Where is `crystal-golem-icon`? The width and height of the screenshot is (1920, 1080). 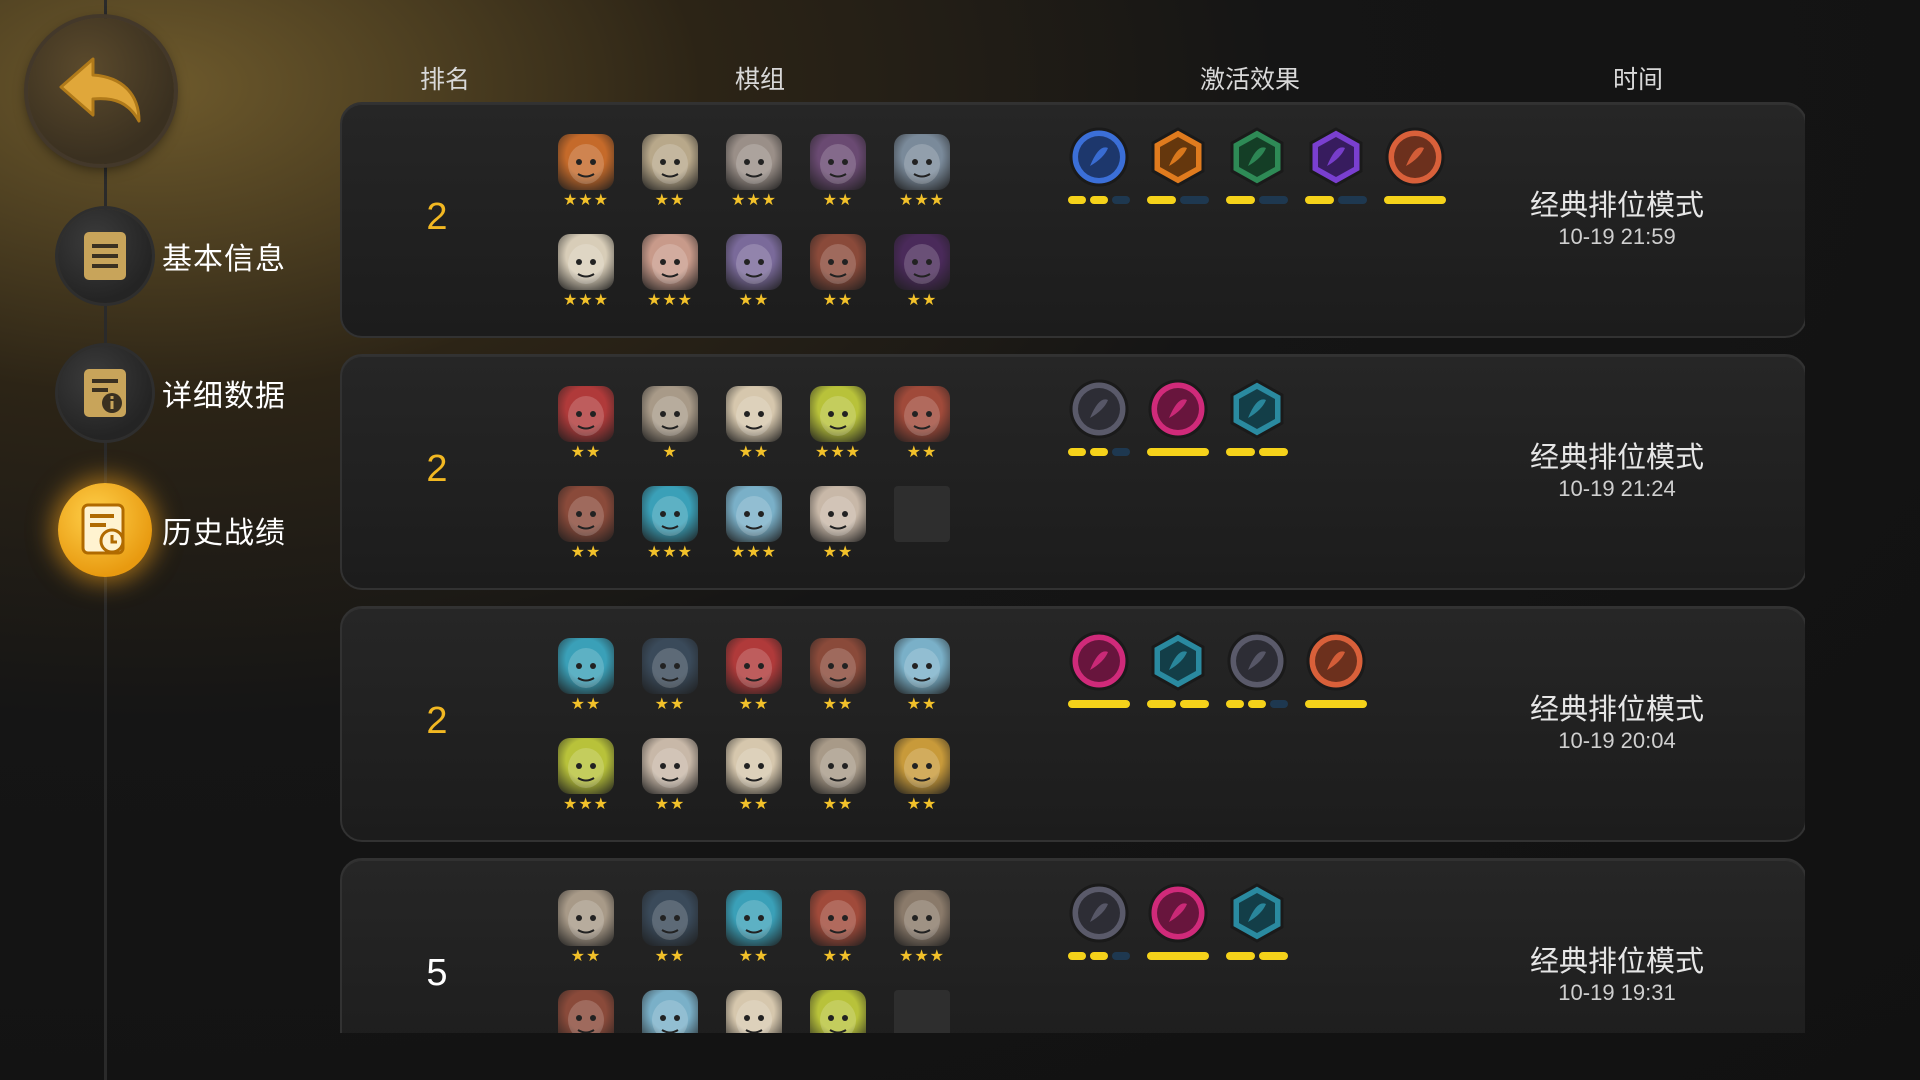
crystal-golem-icon is located at coordinates (586, 666).